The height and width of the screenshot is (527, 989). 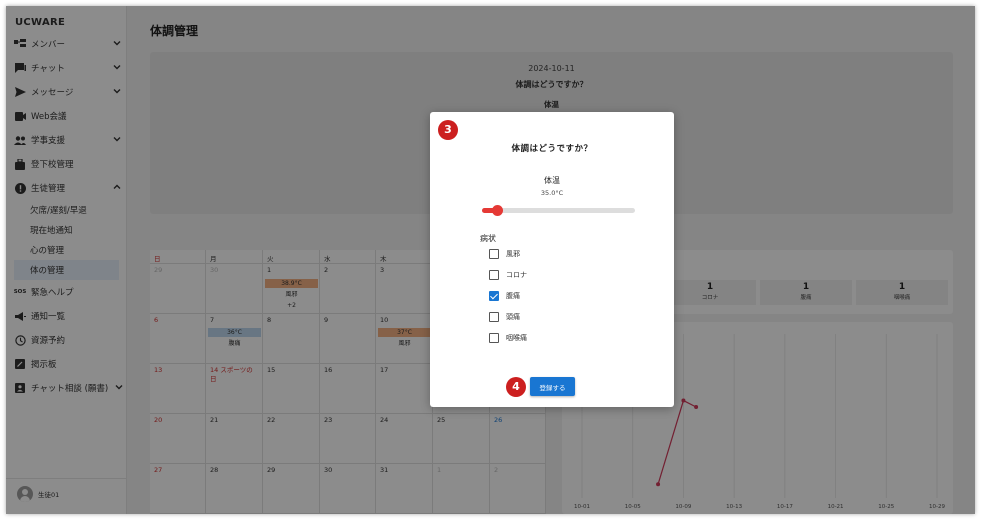 I want to click on step-badge: 4, so click(x=516, y=387).